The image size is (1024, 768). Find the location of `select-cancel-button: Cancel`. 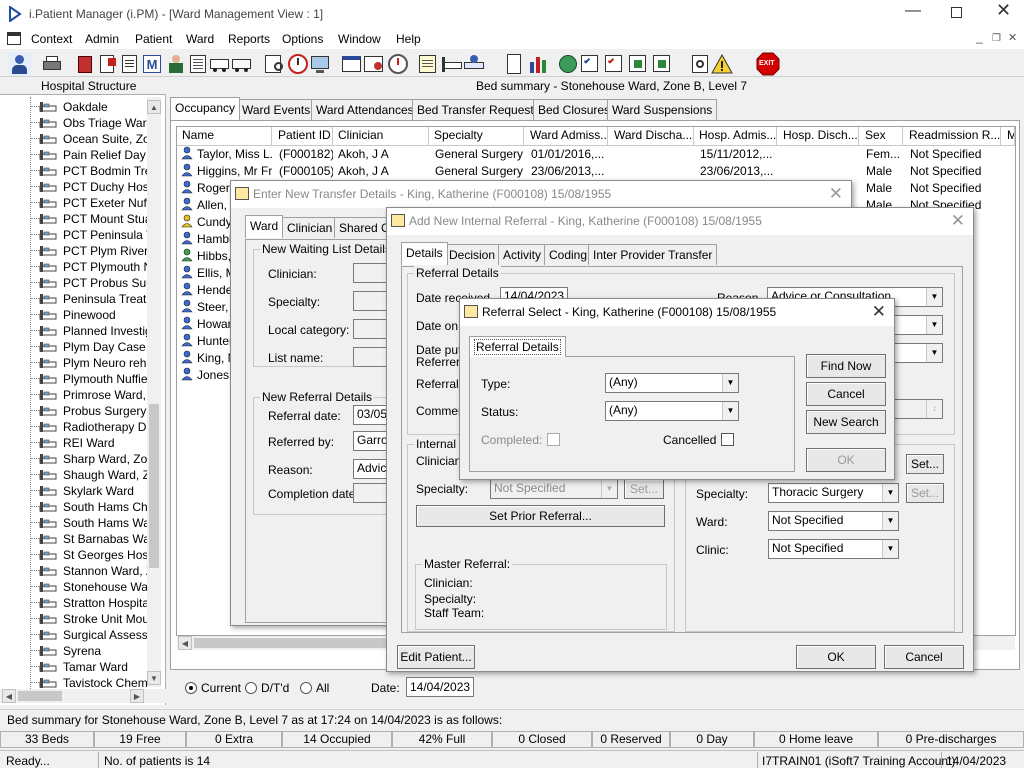

select-cancel-button: Cancel is located at coordinates (846, 394).